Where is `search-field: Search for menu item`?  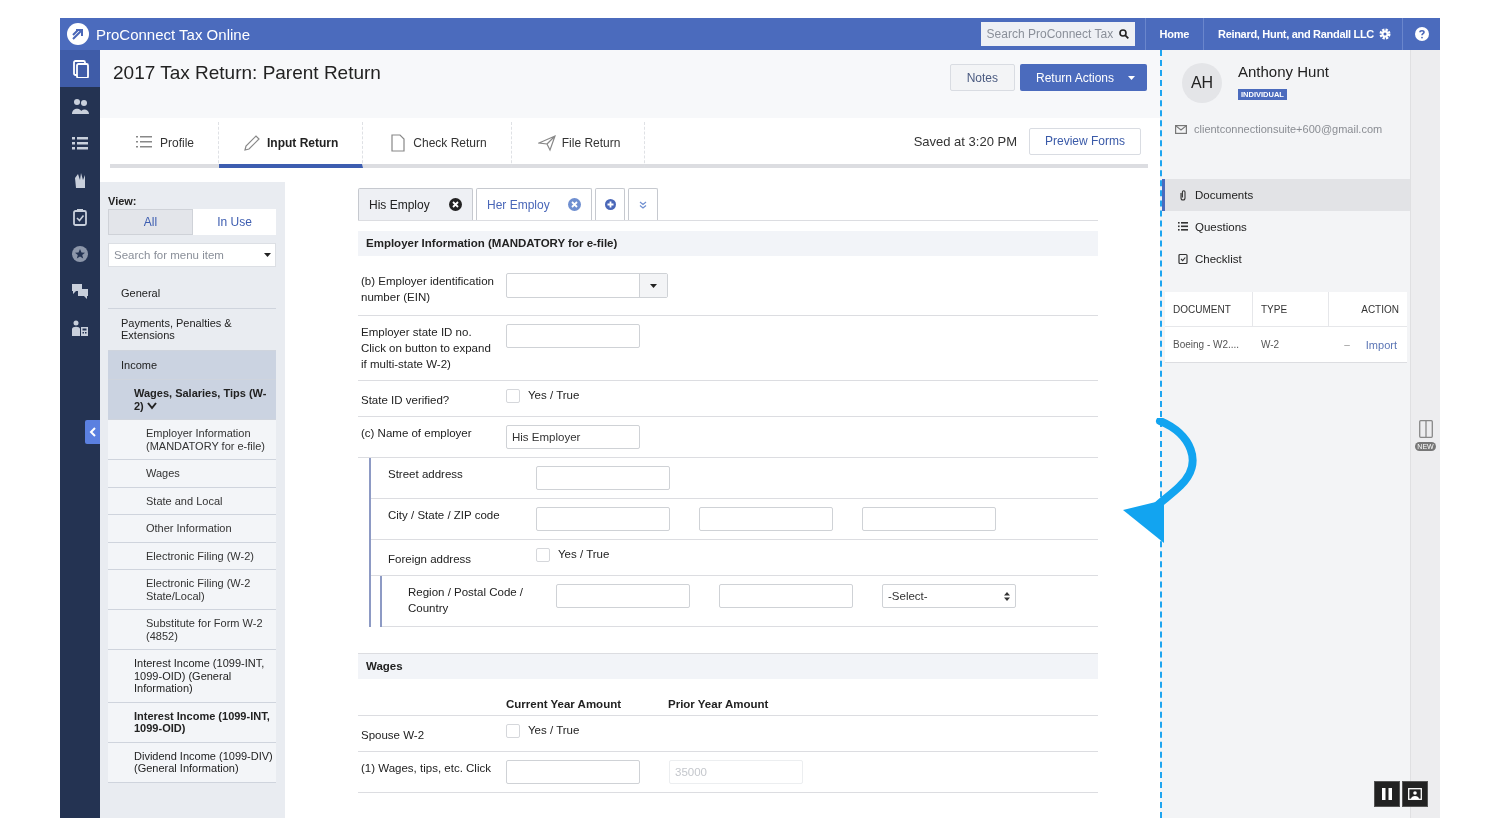
search-field: Search for menu item is located at coordinates (192, 255).